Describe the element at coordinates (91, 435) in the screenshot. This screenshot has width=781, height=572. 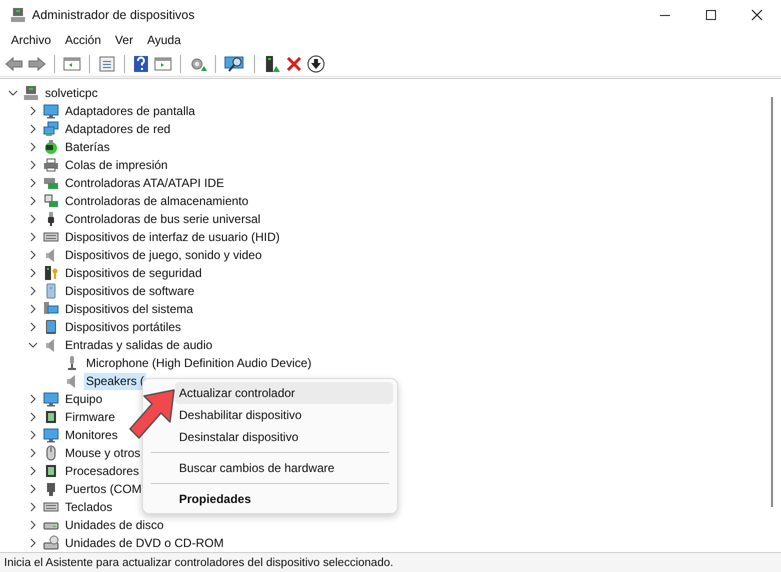
I see `tree-item: Monitores` at that location.